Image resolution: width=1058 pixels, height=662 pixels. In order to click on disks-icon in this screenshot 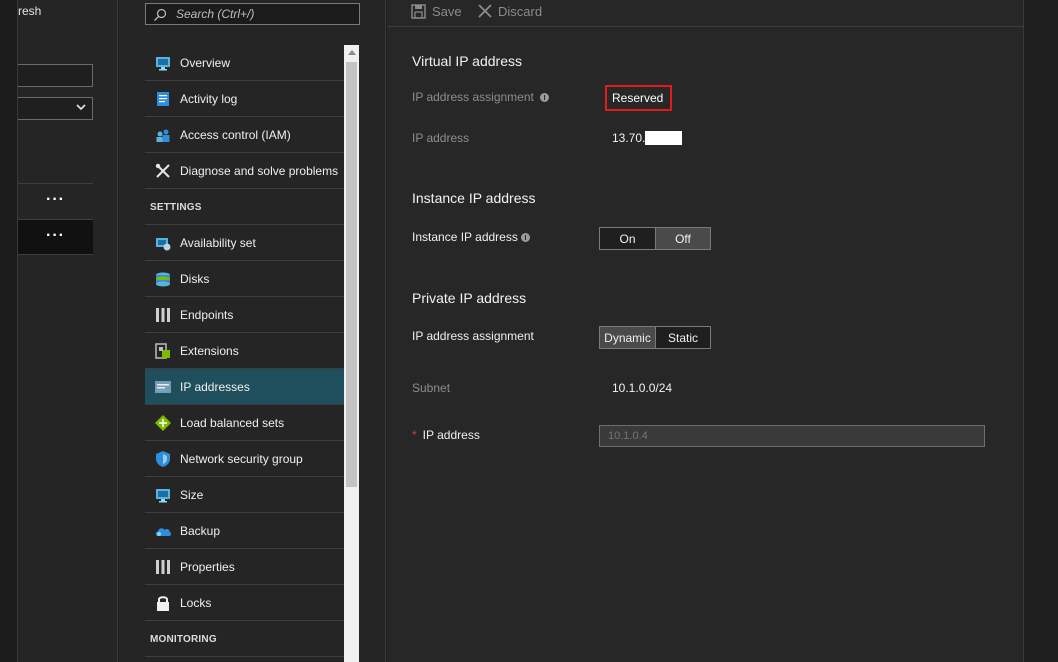, I will do `click(163, 279)`.